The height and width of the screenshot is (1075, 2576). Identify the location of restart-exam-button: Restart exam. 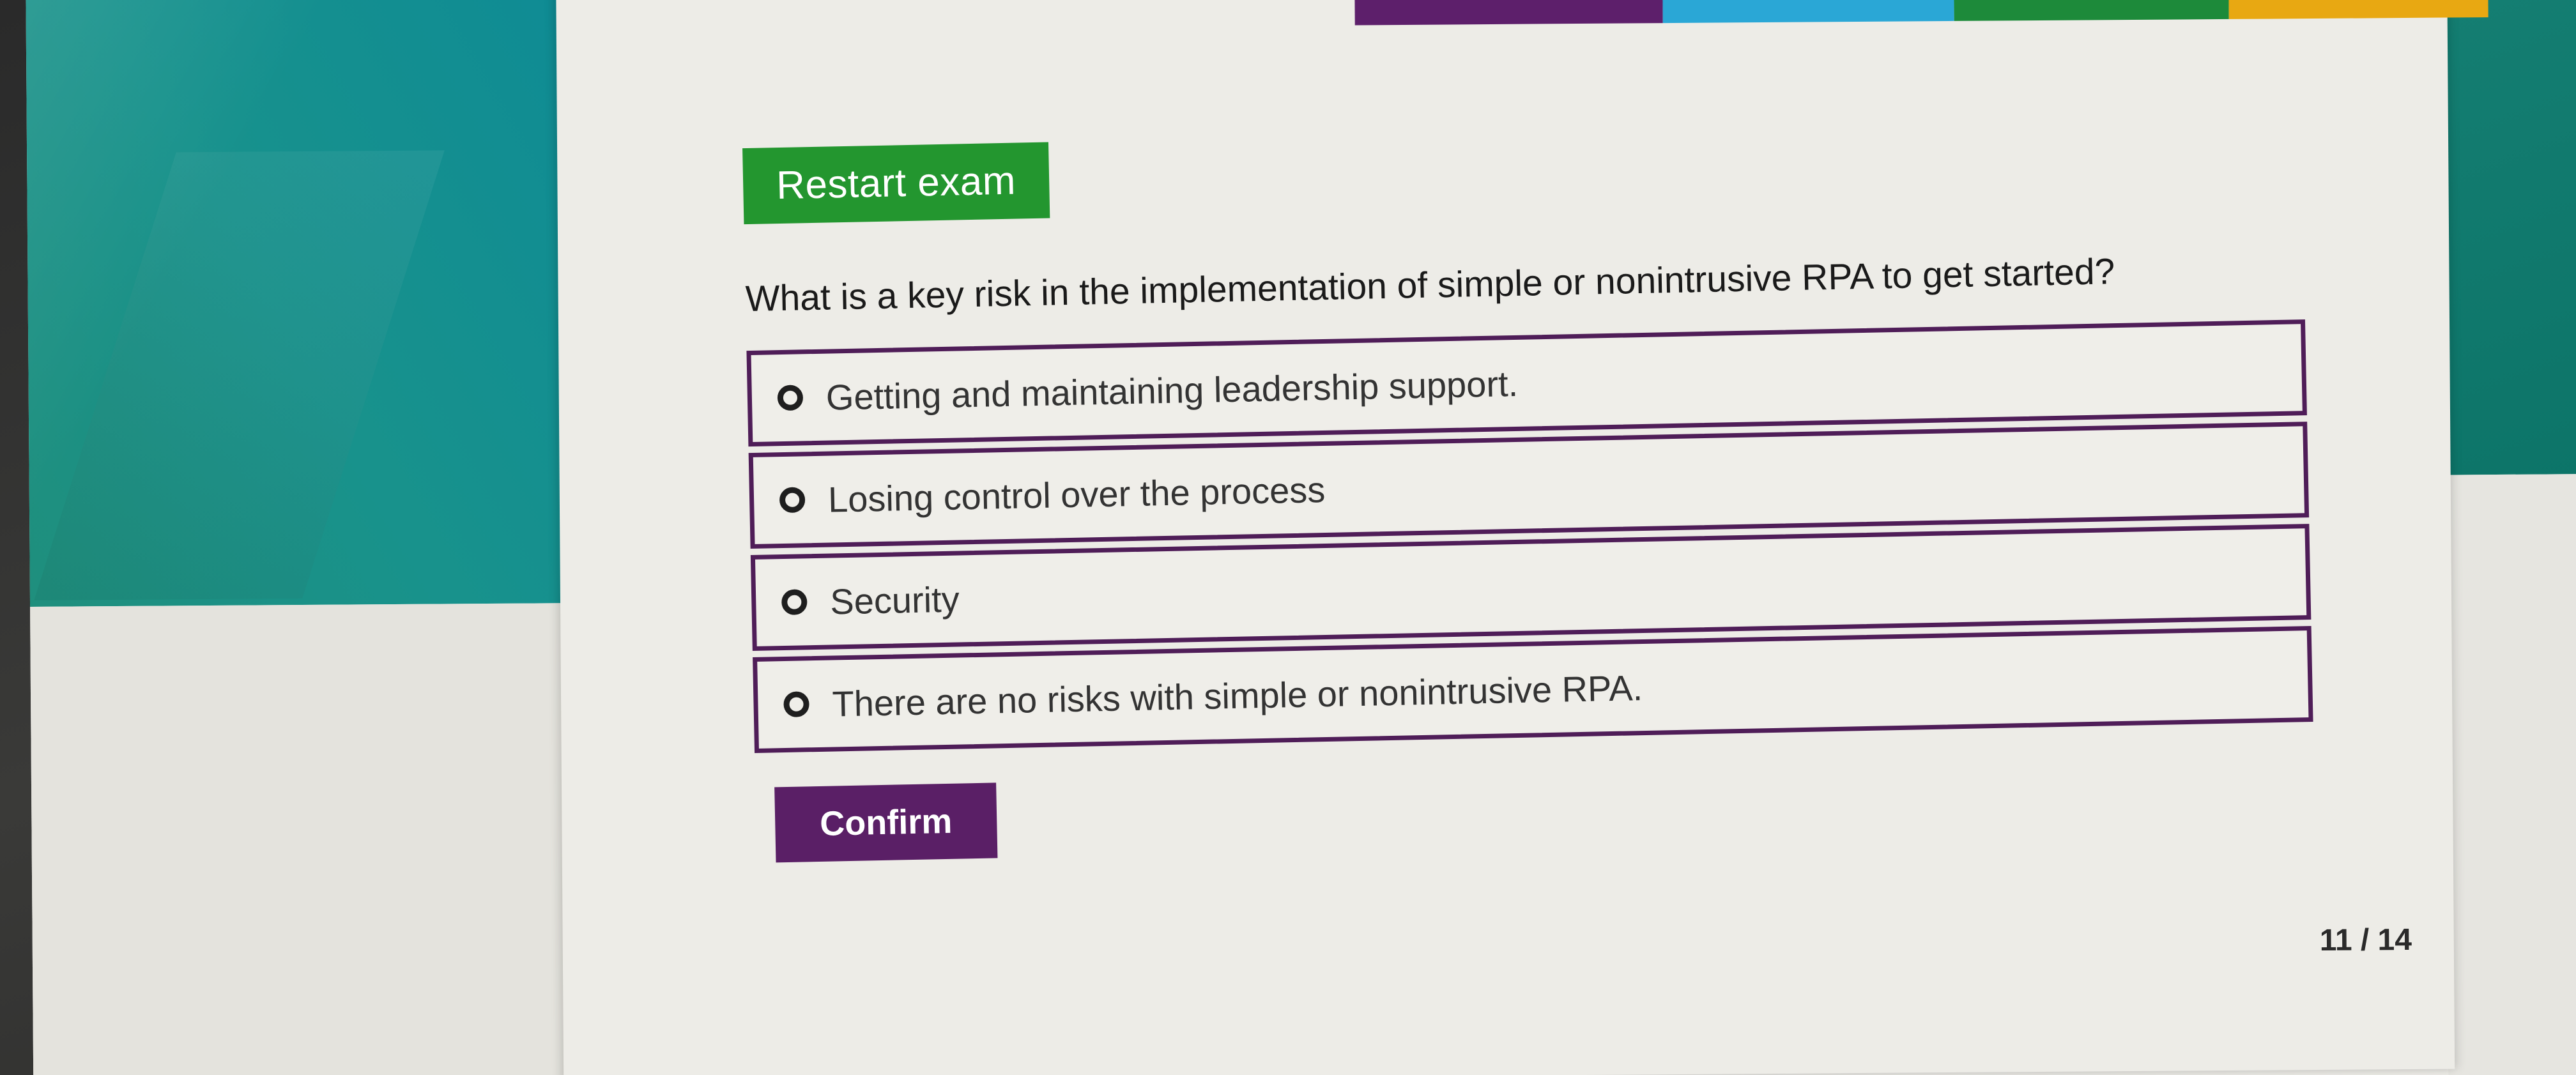
(896, 183).